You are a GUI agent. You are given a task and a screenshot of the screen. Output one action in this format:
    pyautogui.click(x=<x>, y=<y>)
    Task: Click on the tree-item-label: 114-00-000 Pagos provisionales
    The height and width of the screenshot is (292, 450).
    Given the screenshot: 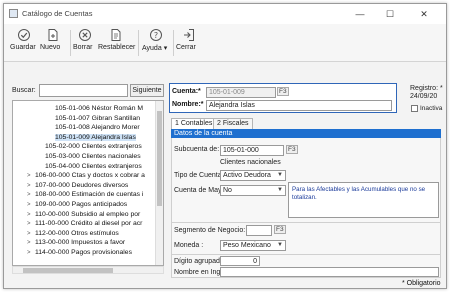 What is the action you would take?
    pyautogui.click(x=83, y=252)
    